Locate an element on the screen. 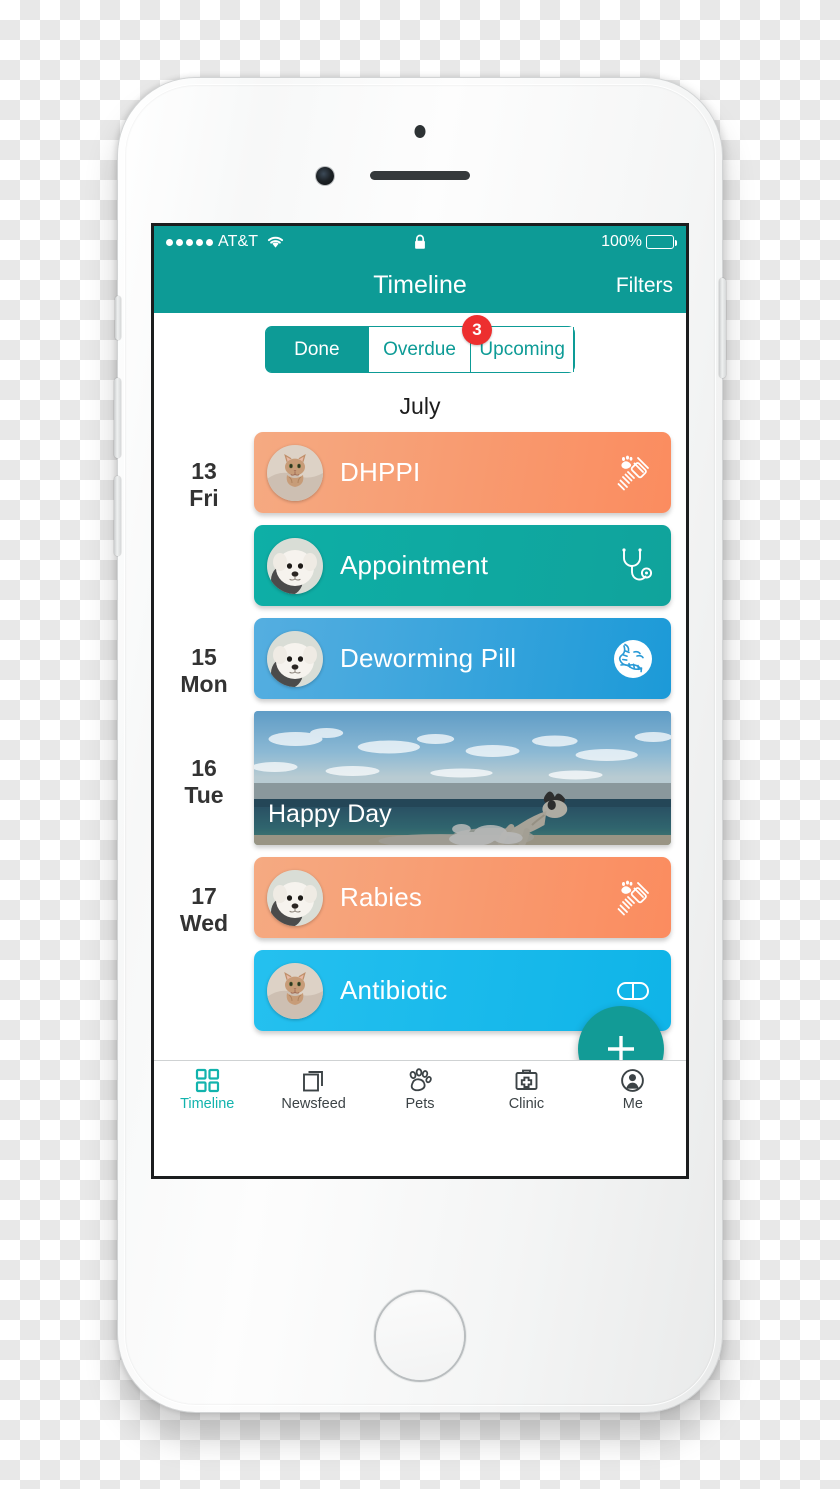  carrier-group: AT&T is located at coordinates (225, 242).